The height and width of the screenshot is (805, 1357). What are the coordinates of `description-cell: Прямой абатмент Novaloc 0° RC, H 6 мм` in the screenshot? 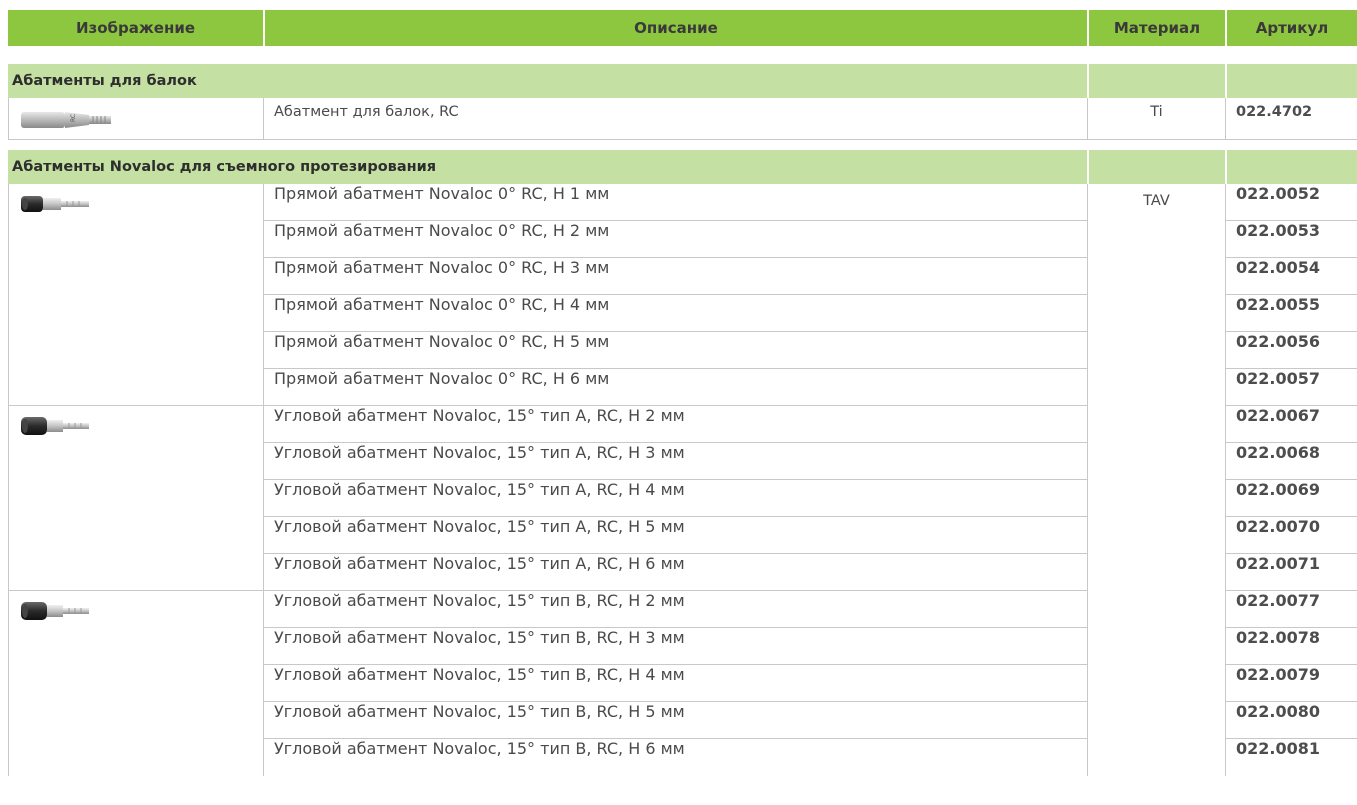 It's located at (675, 387).